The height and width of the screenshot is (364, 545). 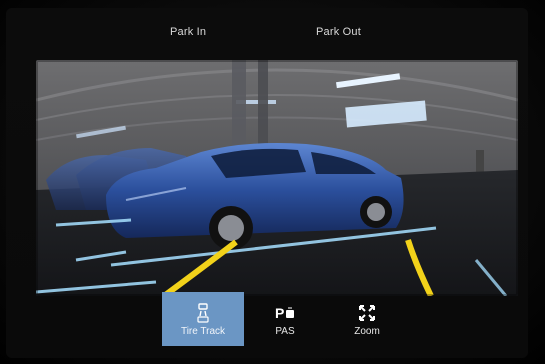 What do you see at coordinates (285, 331) in the screenshot?
I see `pas-label: PAS` at bounding box center [285, 331].